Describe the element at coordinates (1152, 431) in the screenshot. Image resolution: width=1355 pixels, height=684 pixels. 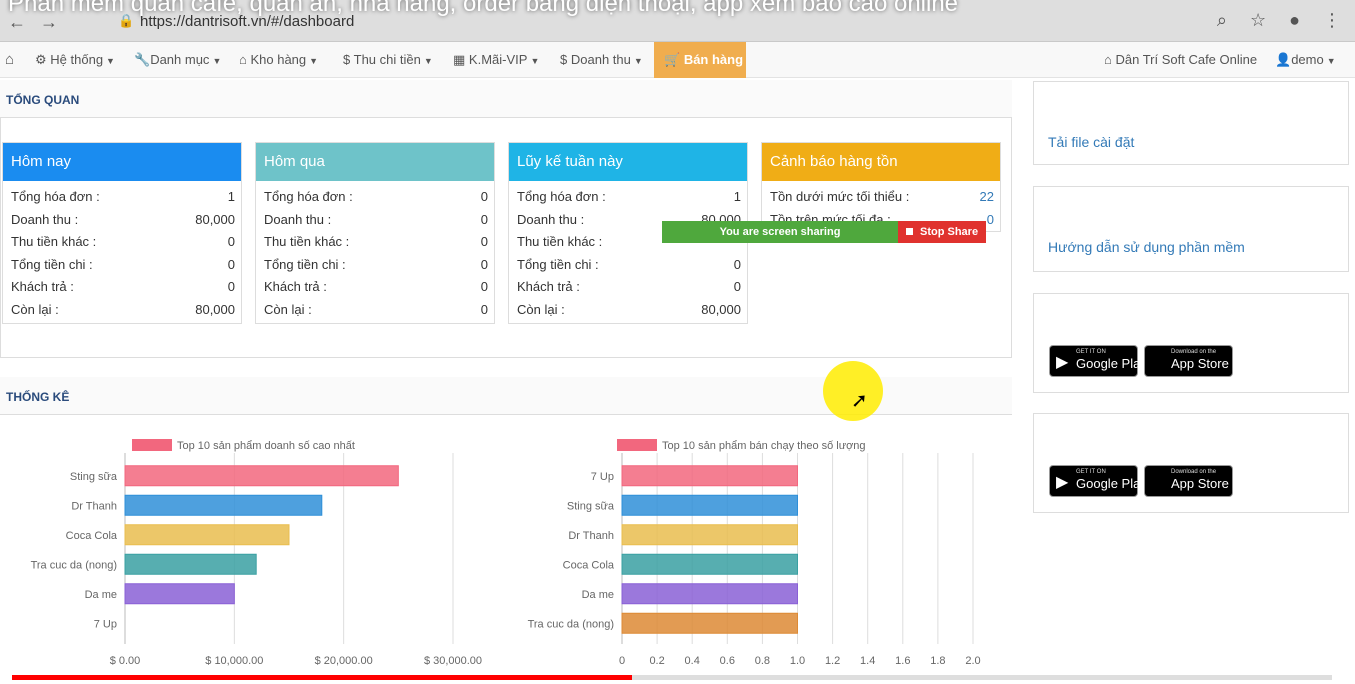
I see `panel-order-app-title: Ứng dụng Order trên điện thoại` at that location.